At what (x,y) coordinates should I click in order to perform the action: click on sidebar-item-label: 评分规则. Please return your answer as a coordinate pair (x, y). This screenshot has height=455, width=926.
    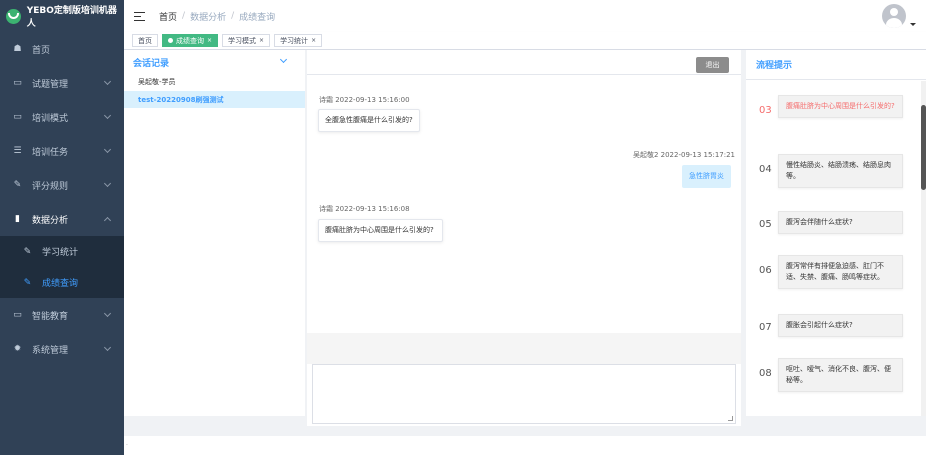
    Looking at the image, I should click on (50, 186).